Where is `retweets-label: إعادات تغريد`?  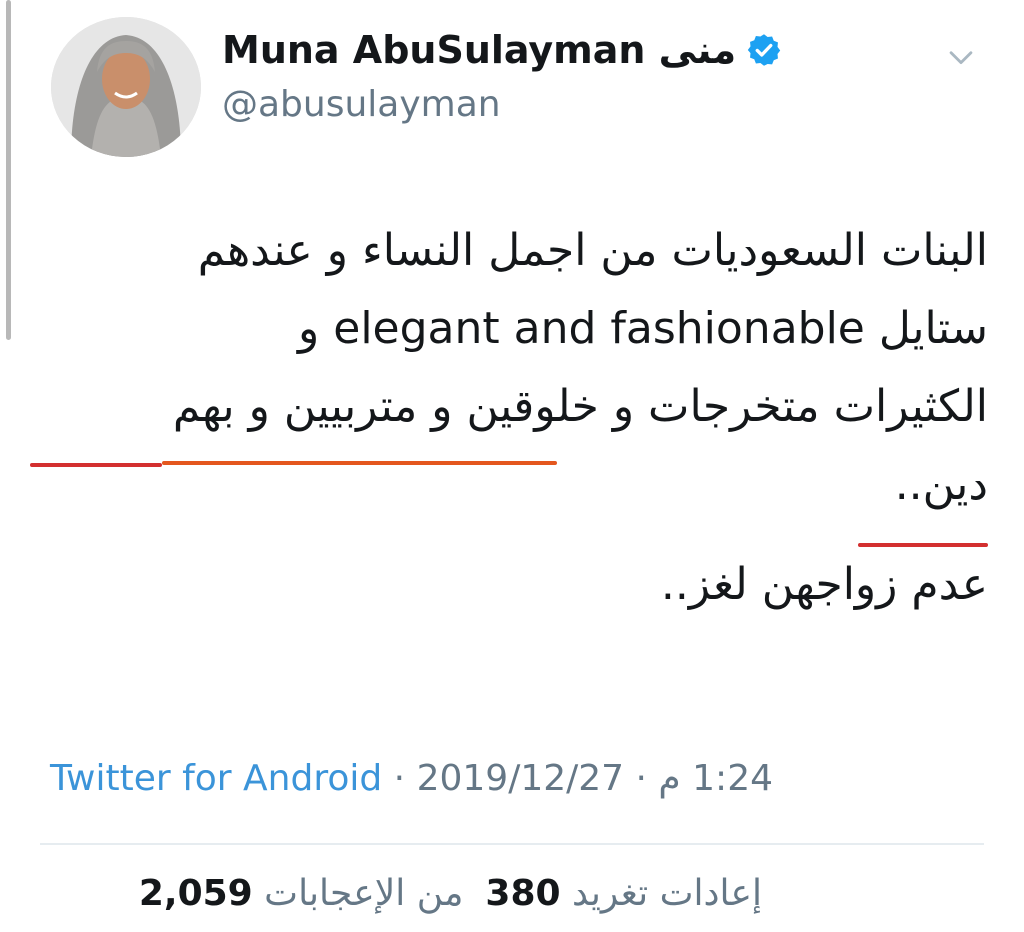
retweets-label: إعادات تغريد is located at coordinates (667, 893).